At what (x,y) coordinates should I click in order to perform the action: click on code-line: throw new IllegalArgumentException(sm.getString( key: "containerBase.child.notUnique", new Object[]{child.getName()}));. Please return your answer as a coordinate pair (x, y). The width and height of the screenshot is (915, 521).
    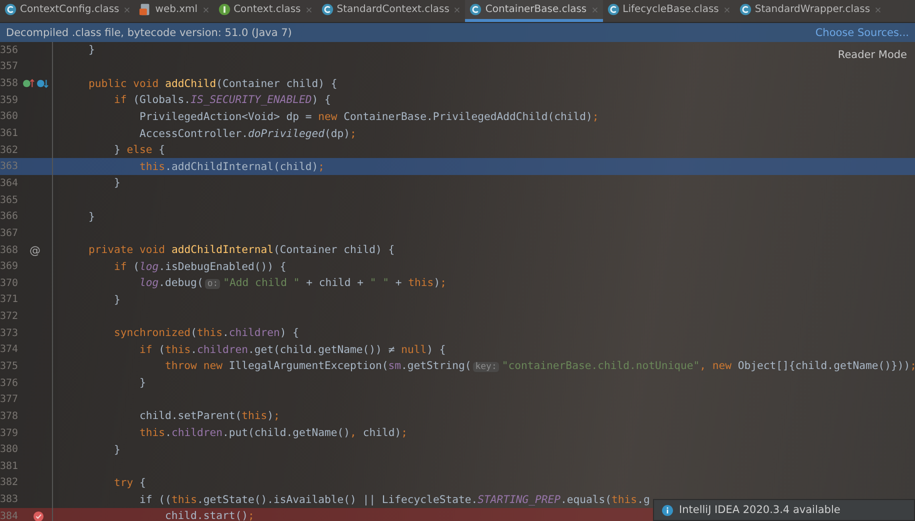
    Looking at the image, I should click on (539, 366).